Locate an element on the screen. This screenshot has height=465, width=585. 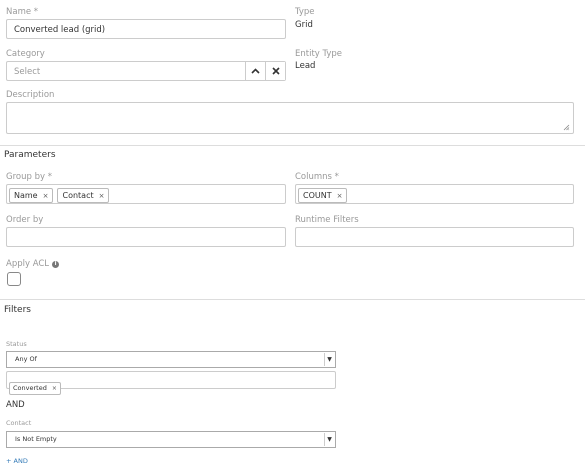
runtime-filters-label: Runtime Filters is located at coordinates (327, 220).